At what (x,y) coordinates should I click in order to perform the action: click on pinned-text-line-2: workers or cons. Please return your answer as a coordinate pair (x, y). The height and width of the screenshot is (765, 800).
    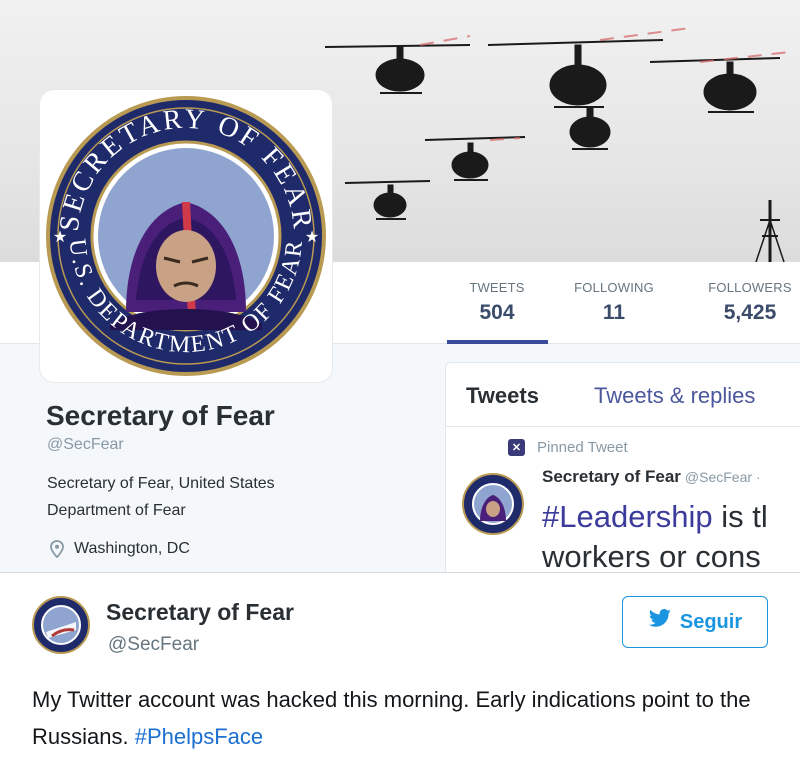
    Looking at the image, I should click on (651, 555).